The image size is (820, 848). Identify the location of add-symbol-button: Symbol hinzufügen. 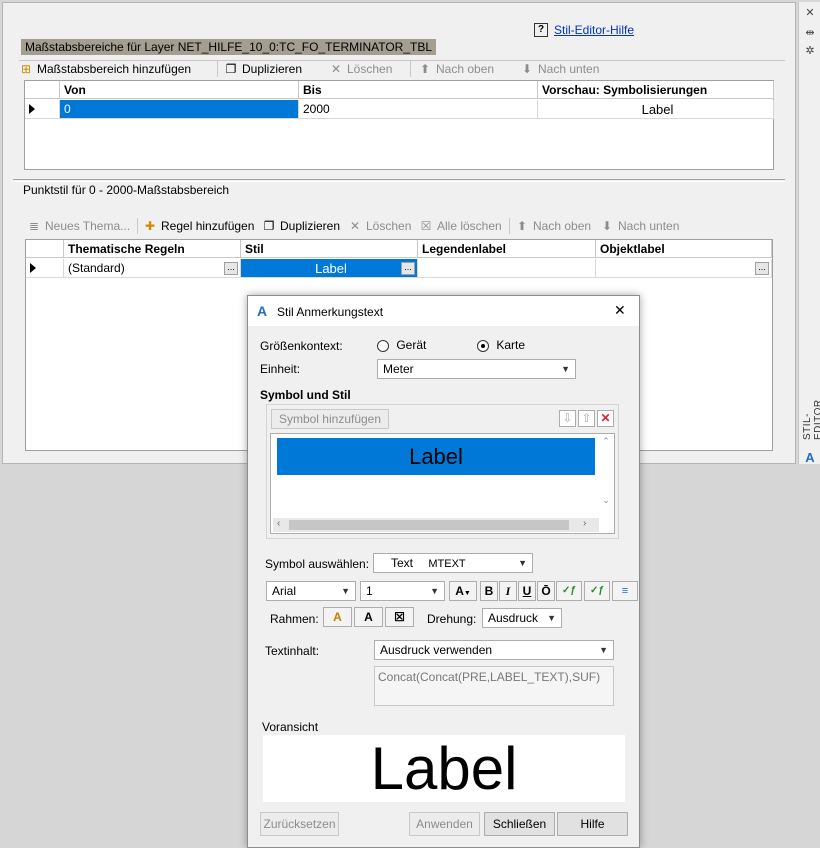
(330, 419).